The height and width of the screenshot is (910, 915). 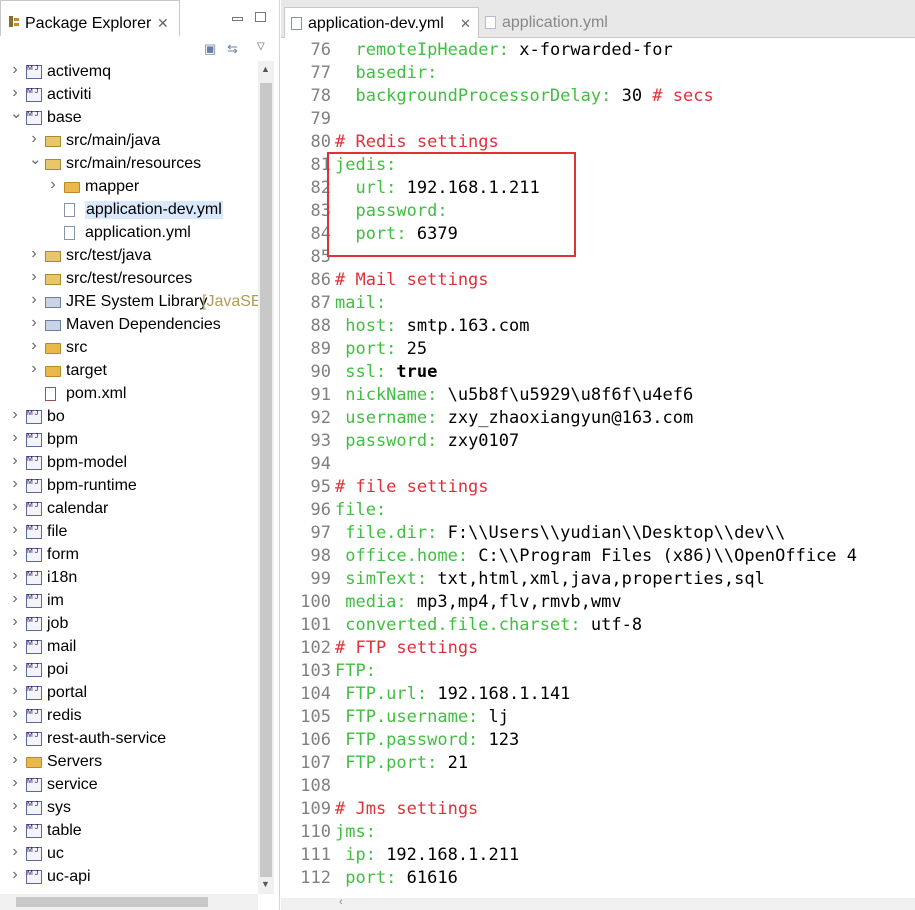 I want to click on code-line: media: mp3,mp4,flv,rmvb,wmv, so click(x=478, y=602).